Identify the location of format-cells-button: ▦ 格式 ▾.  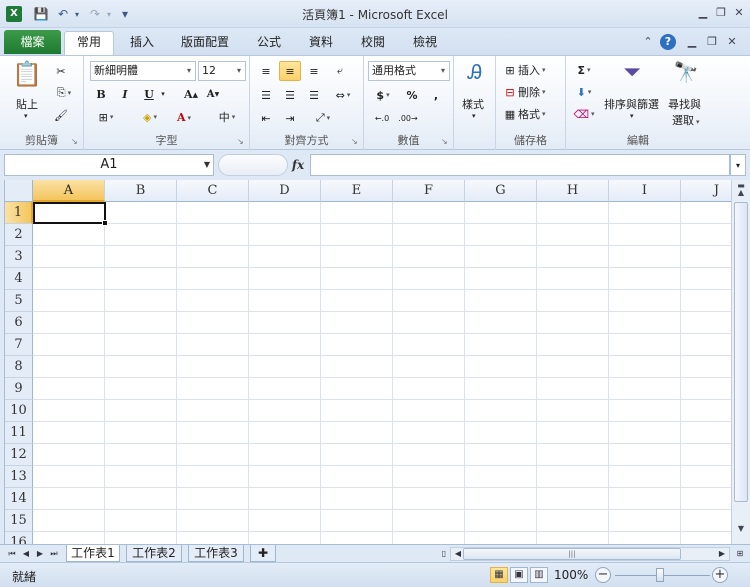
(532, 114).